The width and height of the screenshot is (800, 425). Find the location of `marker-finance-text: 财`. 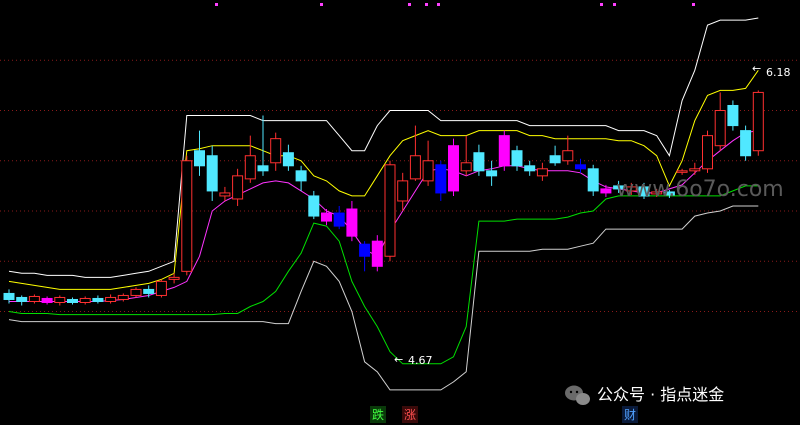

marker-finance-text: 财 is located at coordinates (630, 415).